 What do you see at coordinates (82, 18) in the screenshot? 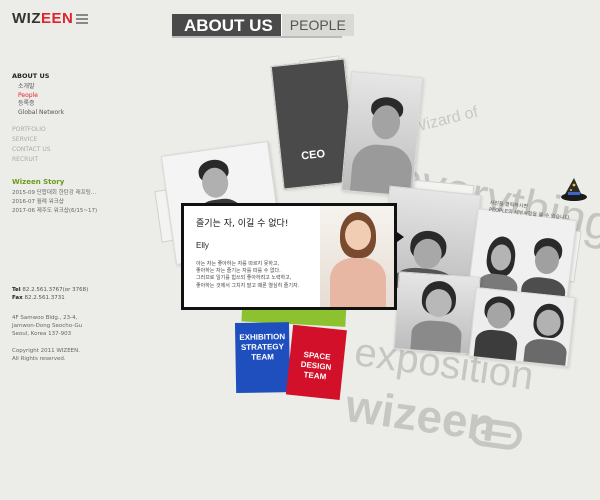
I see `logo-bars-icon` at bounding box center [82, 18].